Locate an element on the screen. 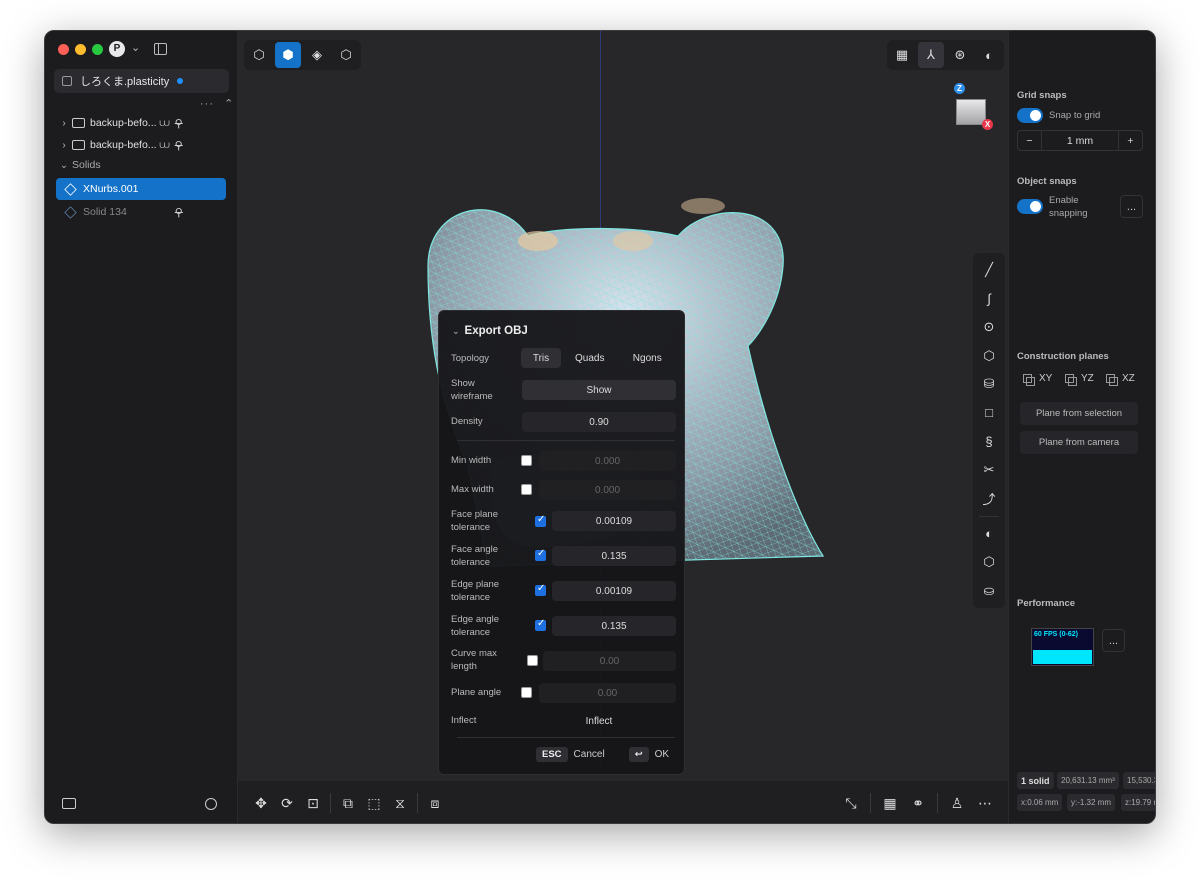 Image resolution: width=1200 pixels, height=883 pixels. increment-button: + is located at coordinates (1130, 140).